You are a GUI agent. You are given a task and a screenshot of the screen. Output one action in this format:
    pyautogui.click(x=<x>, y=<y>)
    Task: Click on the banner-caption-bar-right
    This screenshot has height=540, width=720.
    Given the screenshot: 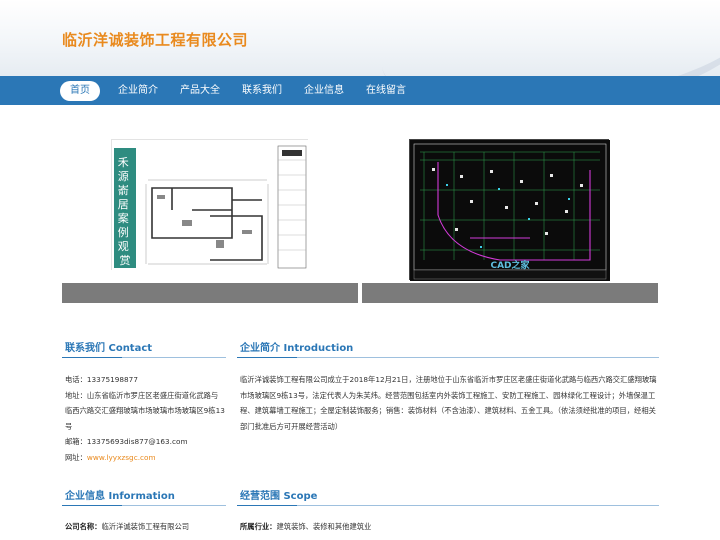 What is the action you would take?
    pyautogui.click(x=510, y=293)
    